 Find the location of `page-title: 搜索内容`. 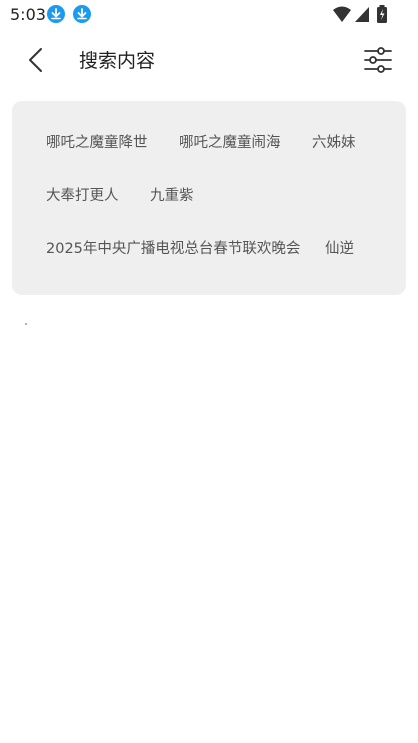

page-title: 搜索内容 is located at coordinates (117, 61).